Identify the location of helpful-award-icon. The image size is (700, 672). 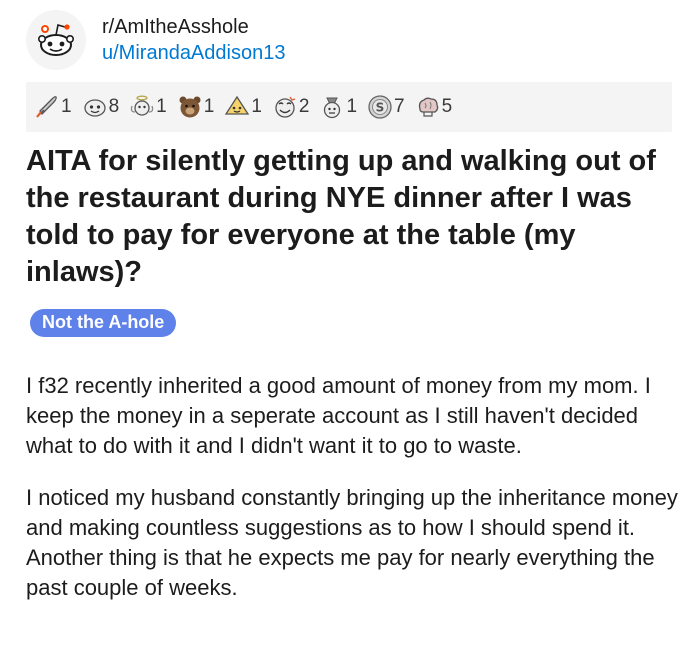
(237, 105).